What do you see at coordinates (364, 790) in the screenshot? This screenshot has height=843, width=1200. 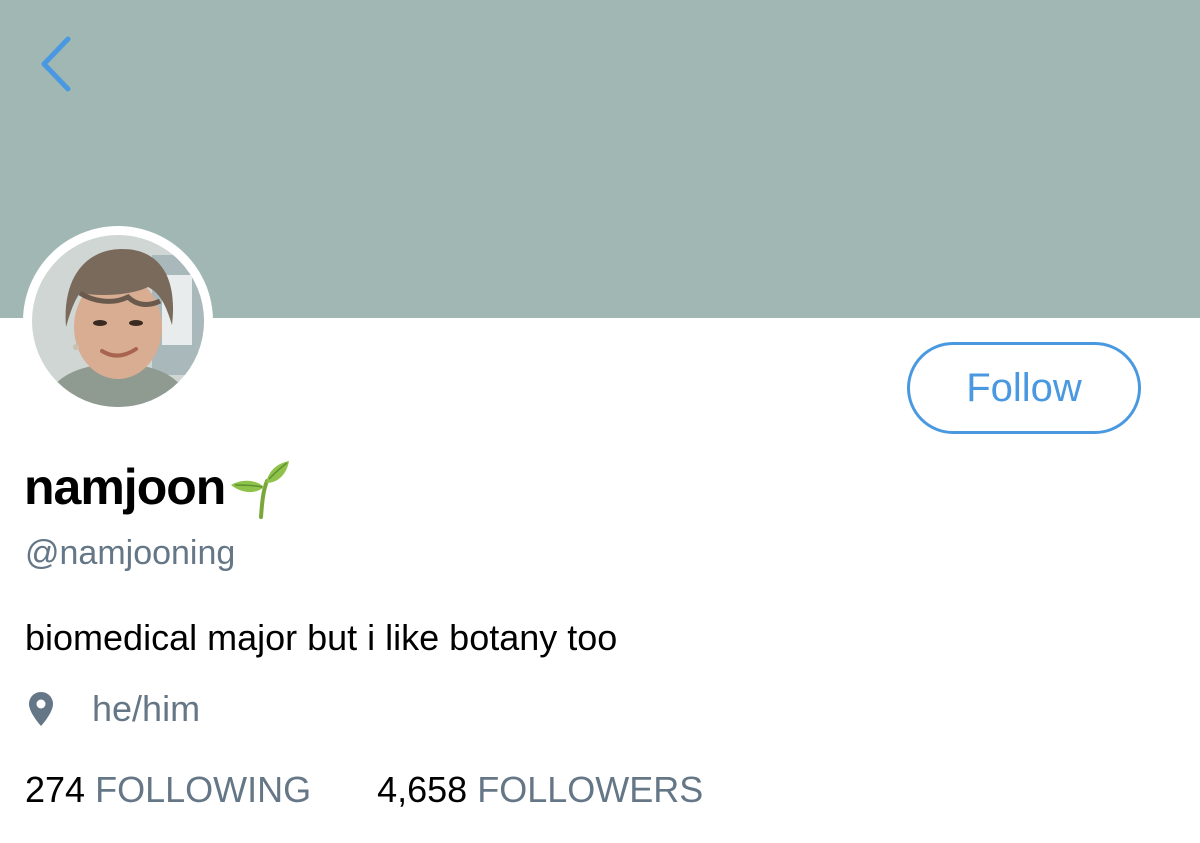 I see `profile-stats: 274 FOLLOWING 4,658 FOLLOWERS` at bounding box center [364, 790].